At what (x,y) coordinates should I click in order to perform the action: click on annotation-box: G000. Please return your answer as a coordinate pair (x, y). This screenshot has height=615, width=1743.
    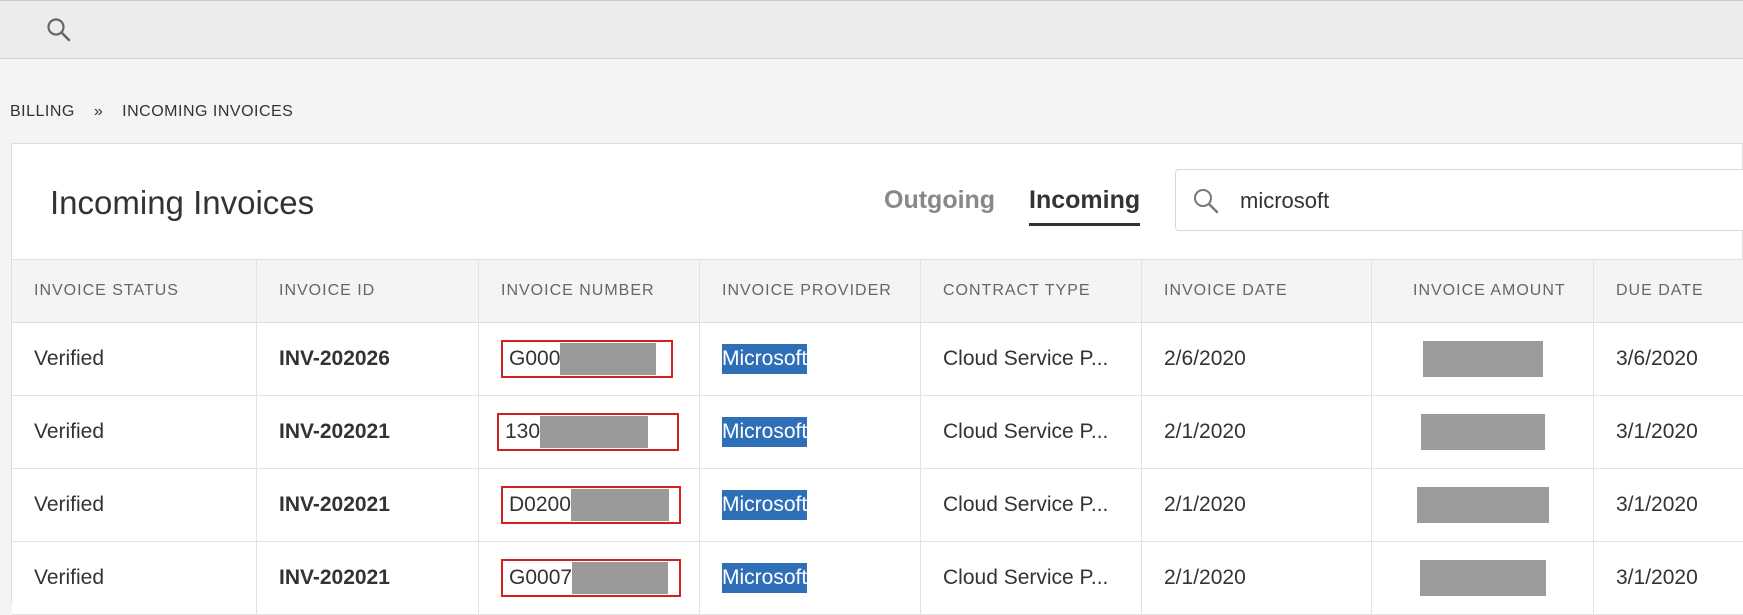
    Looking at the image, I should click on (587, 359).